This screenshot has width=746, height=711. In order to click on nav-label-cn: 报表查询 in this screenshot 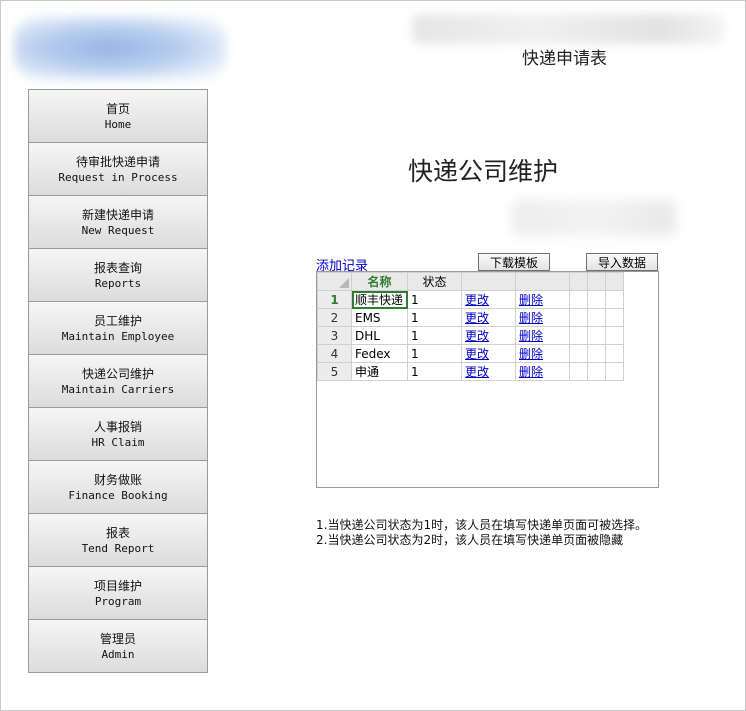, I will do `click(117, 267)`.